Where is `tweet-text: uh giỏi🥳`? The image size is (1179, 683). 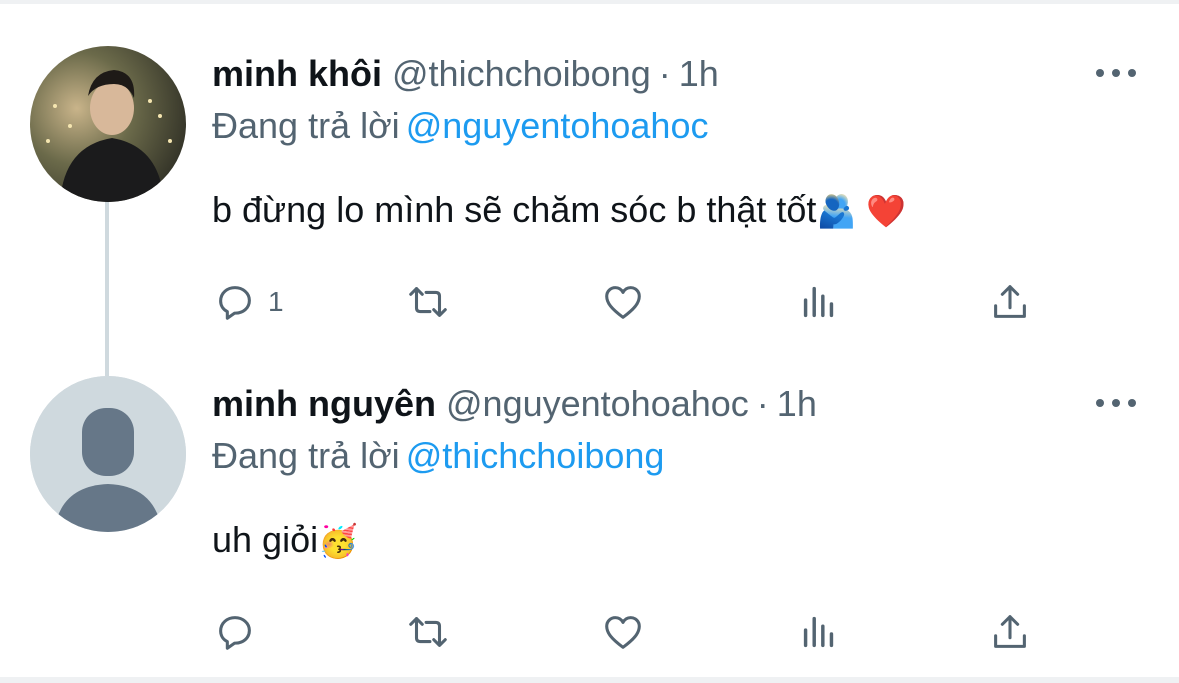 tweet-text: uh giỏi🥳 is located at coordinates (285, 540).